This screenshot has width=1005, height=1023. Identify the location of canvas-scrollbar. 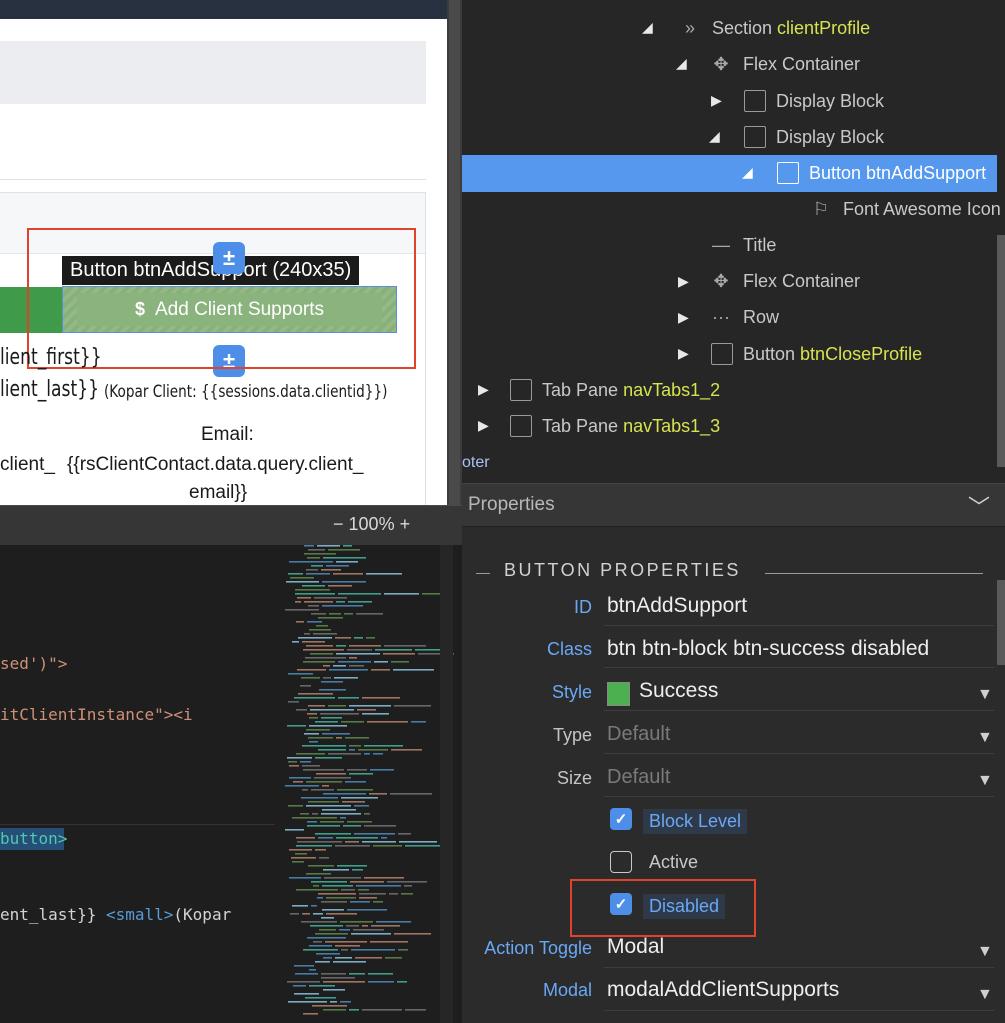
(454, 252).